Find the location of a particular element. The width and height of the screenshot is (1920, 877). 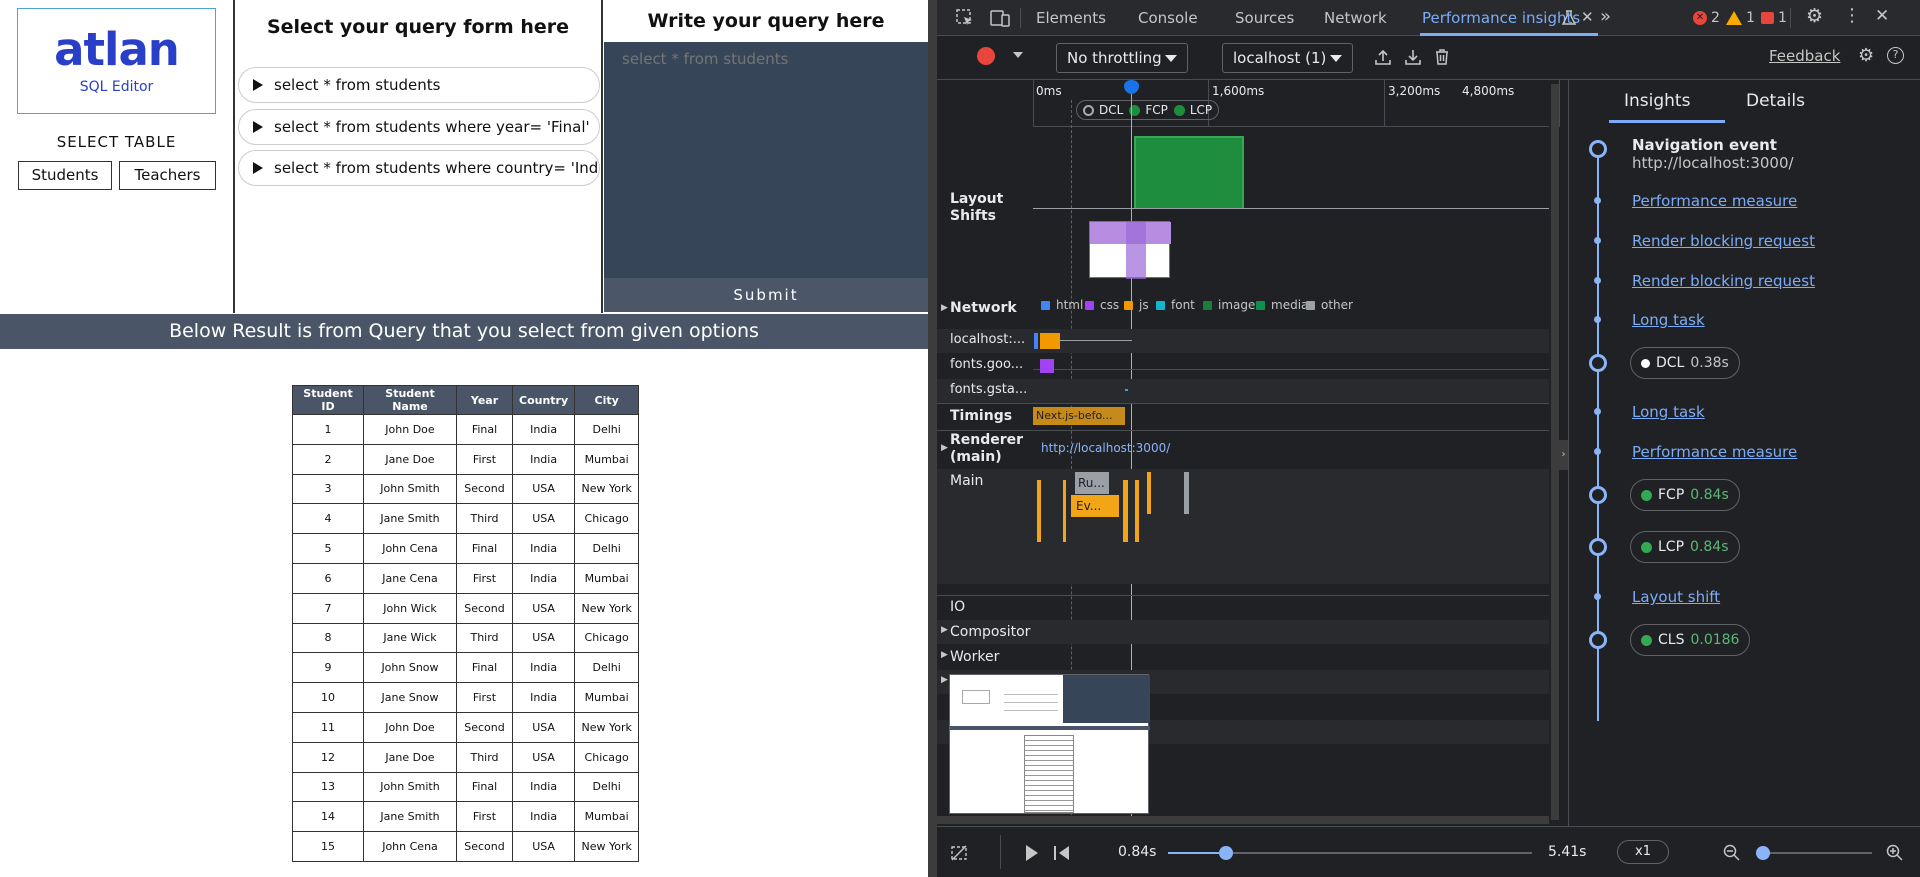

table-cell: John Wick is located at coordinates (410, 608).